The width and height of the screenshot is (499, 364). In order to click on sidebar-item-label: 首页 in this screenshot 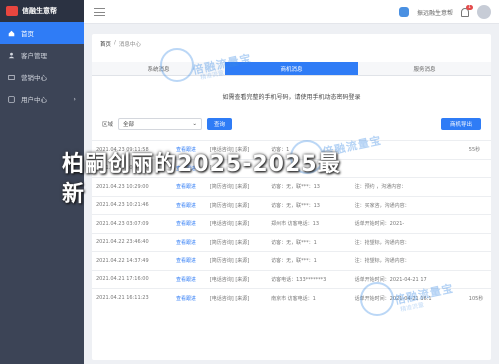, I will do `click(27, 34)`.